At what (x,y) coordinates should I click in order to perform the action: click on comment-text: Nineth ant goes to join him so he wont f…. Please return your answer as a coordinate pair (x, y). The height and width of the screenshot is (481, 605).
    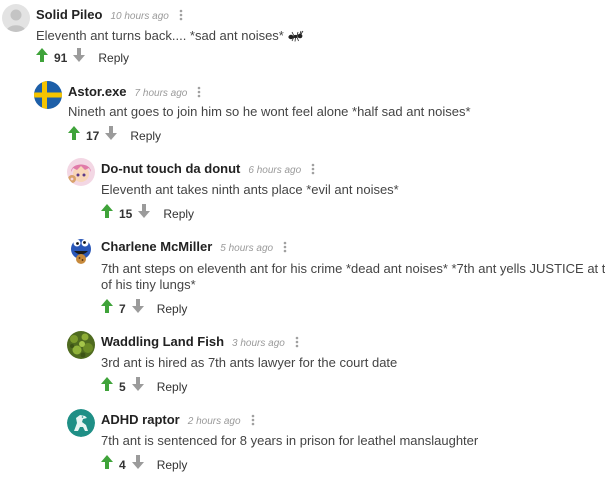
    Looking at the image, I should click on (269, 111).